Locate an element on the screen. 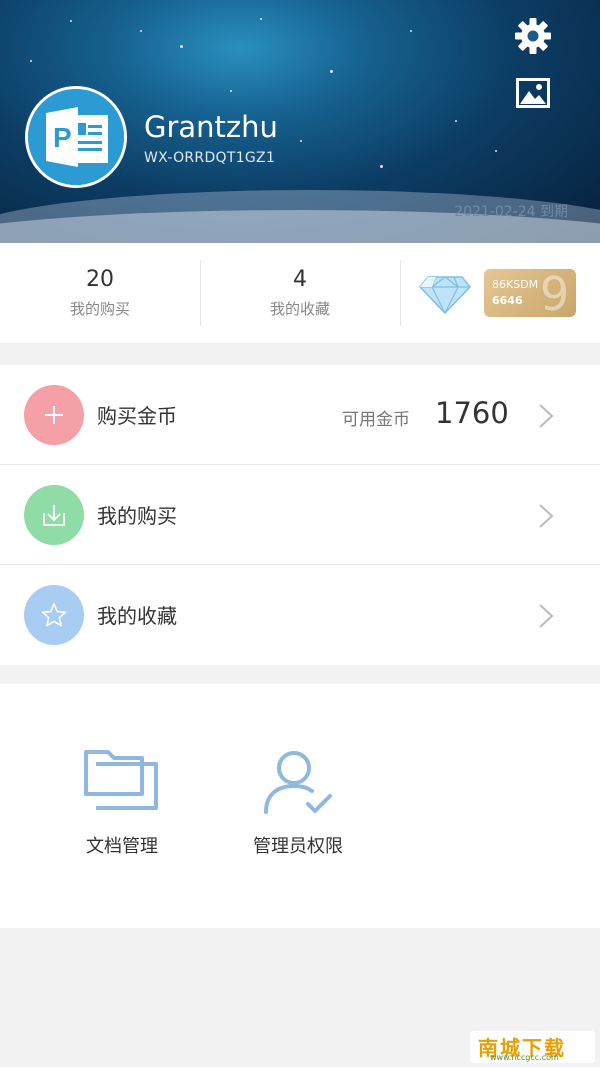 This screenshot has width=600, height=1067. menu-item-my-purchases: 我的购买 is located at coordinates (300, 515).